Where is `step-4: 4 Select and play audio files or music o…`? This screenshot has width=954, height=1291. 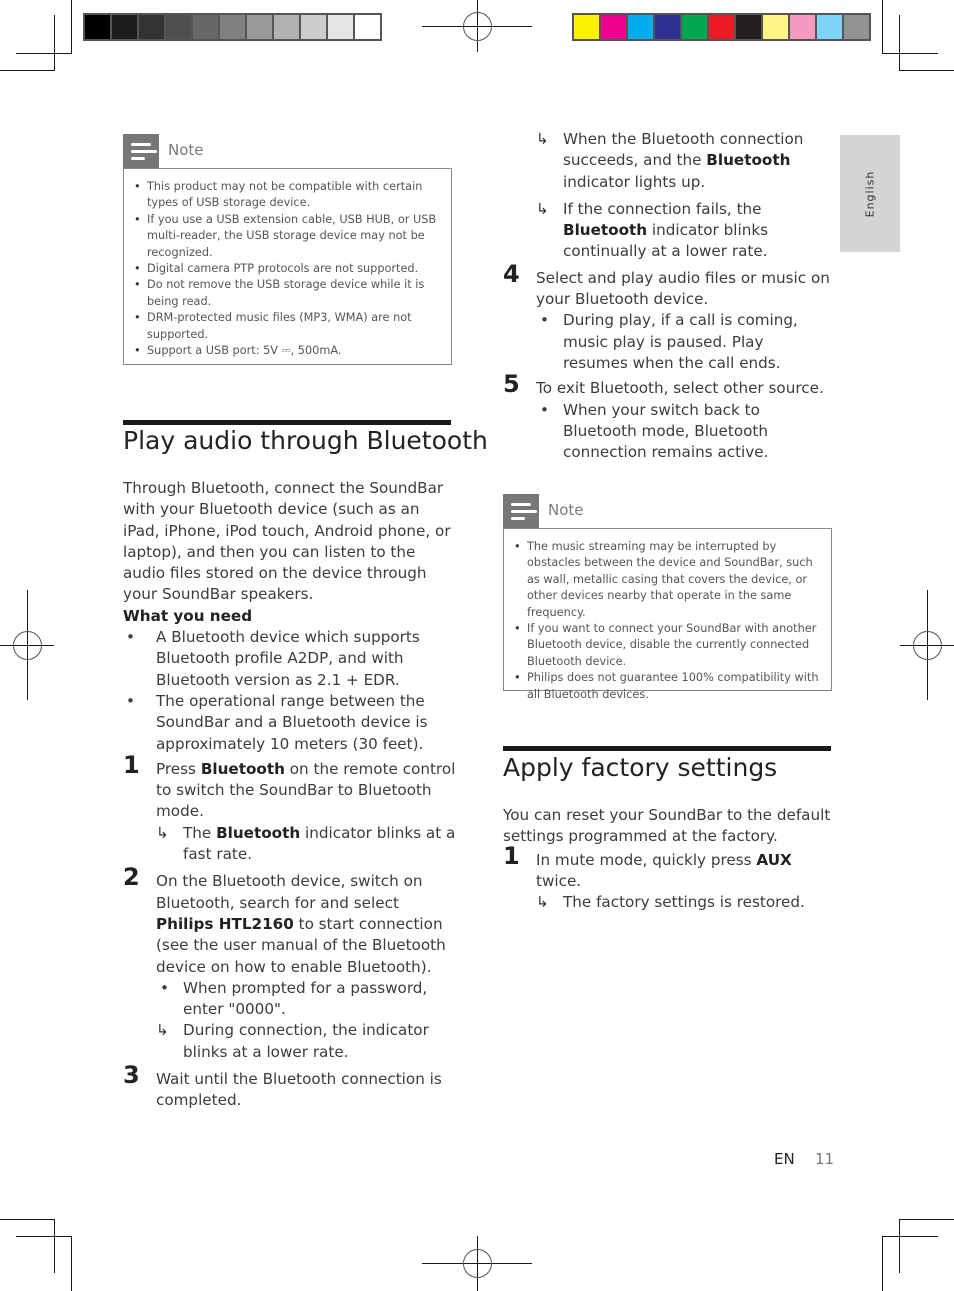 step-4: 4 Select and play audio files or music o… is located at coordinates (668, 318).